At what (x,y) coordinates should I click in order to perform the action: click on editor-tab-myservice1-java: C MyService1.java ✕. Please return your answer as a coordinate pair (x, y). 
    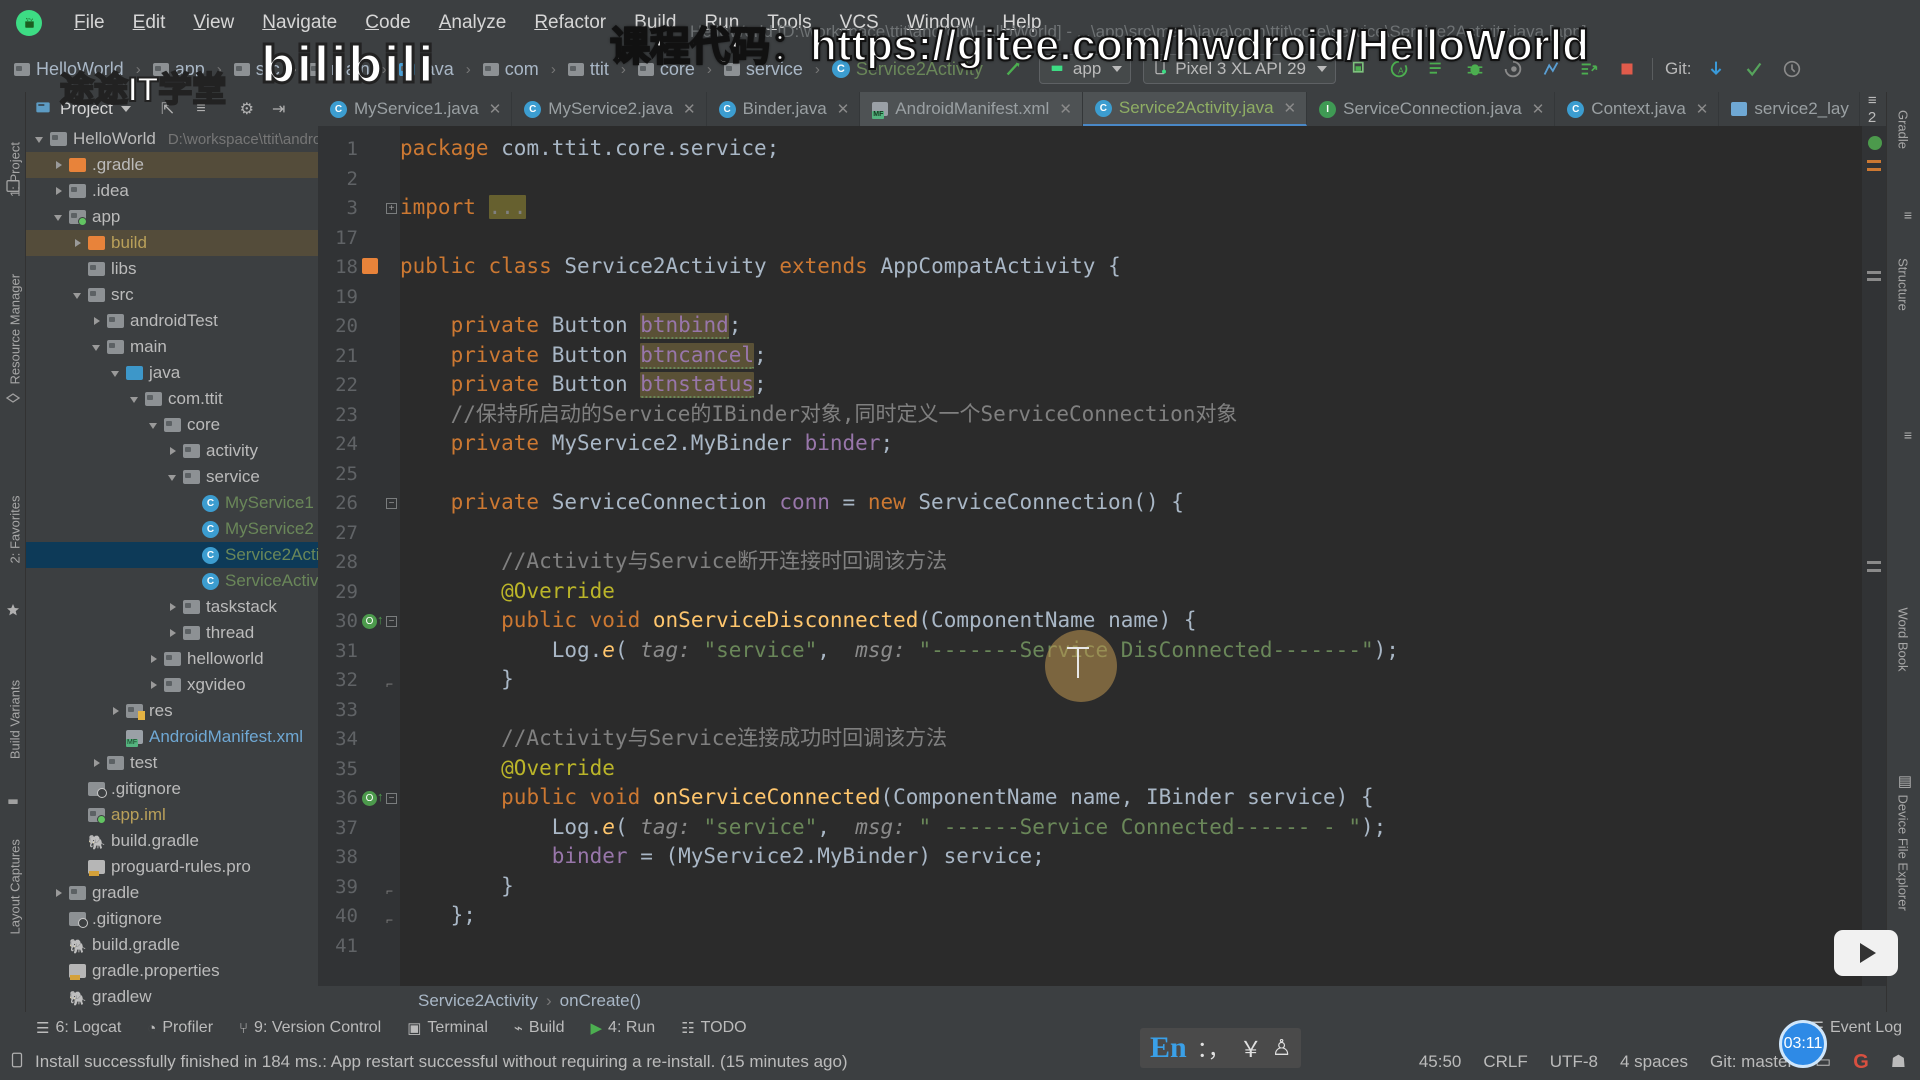
    Looking at the image, I should click on (415, 109).